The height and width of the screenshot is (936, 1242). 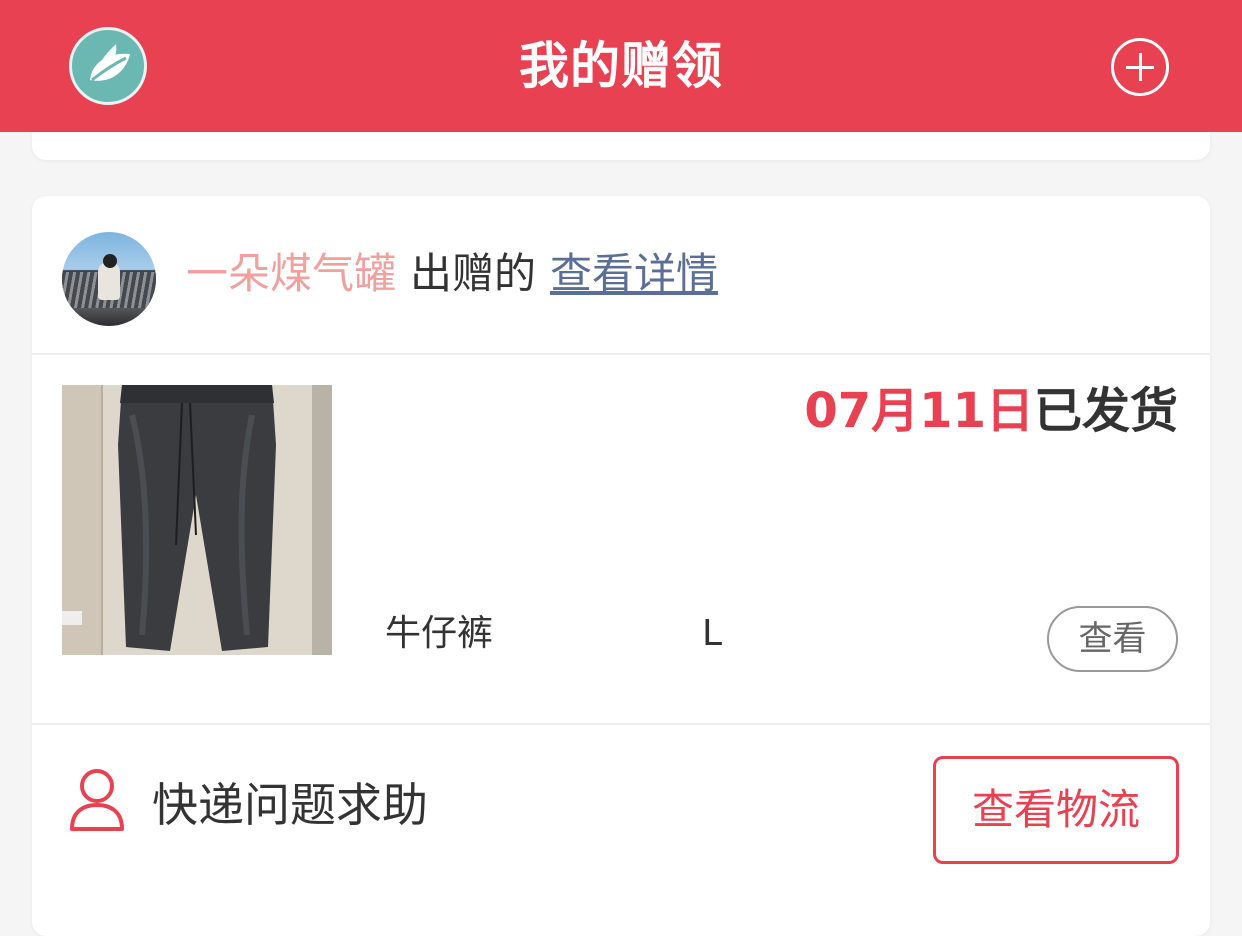 I want to click on item-size: L, so click(x=712, y=633).